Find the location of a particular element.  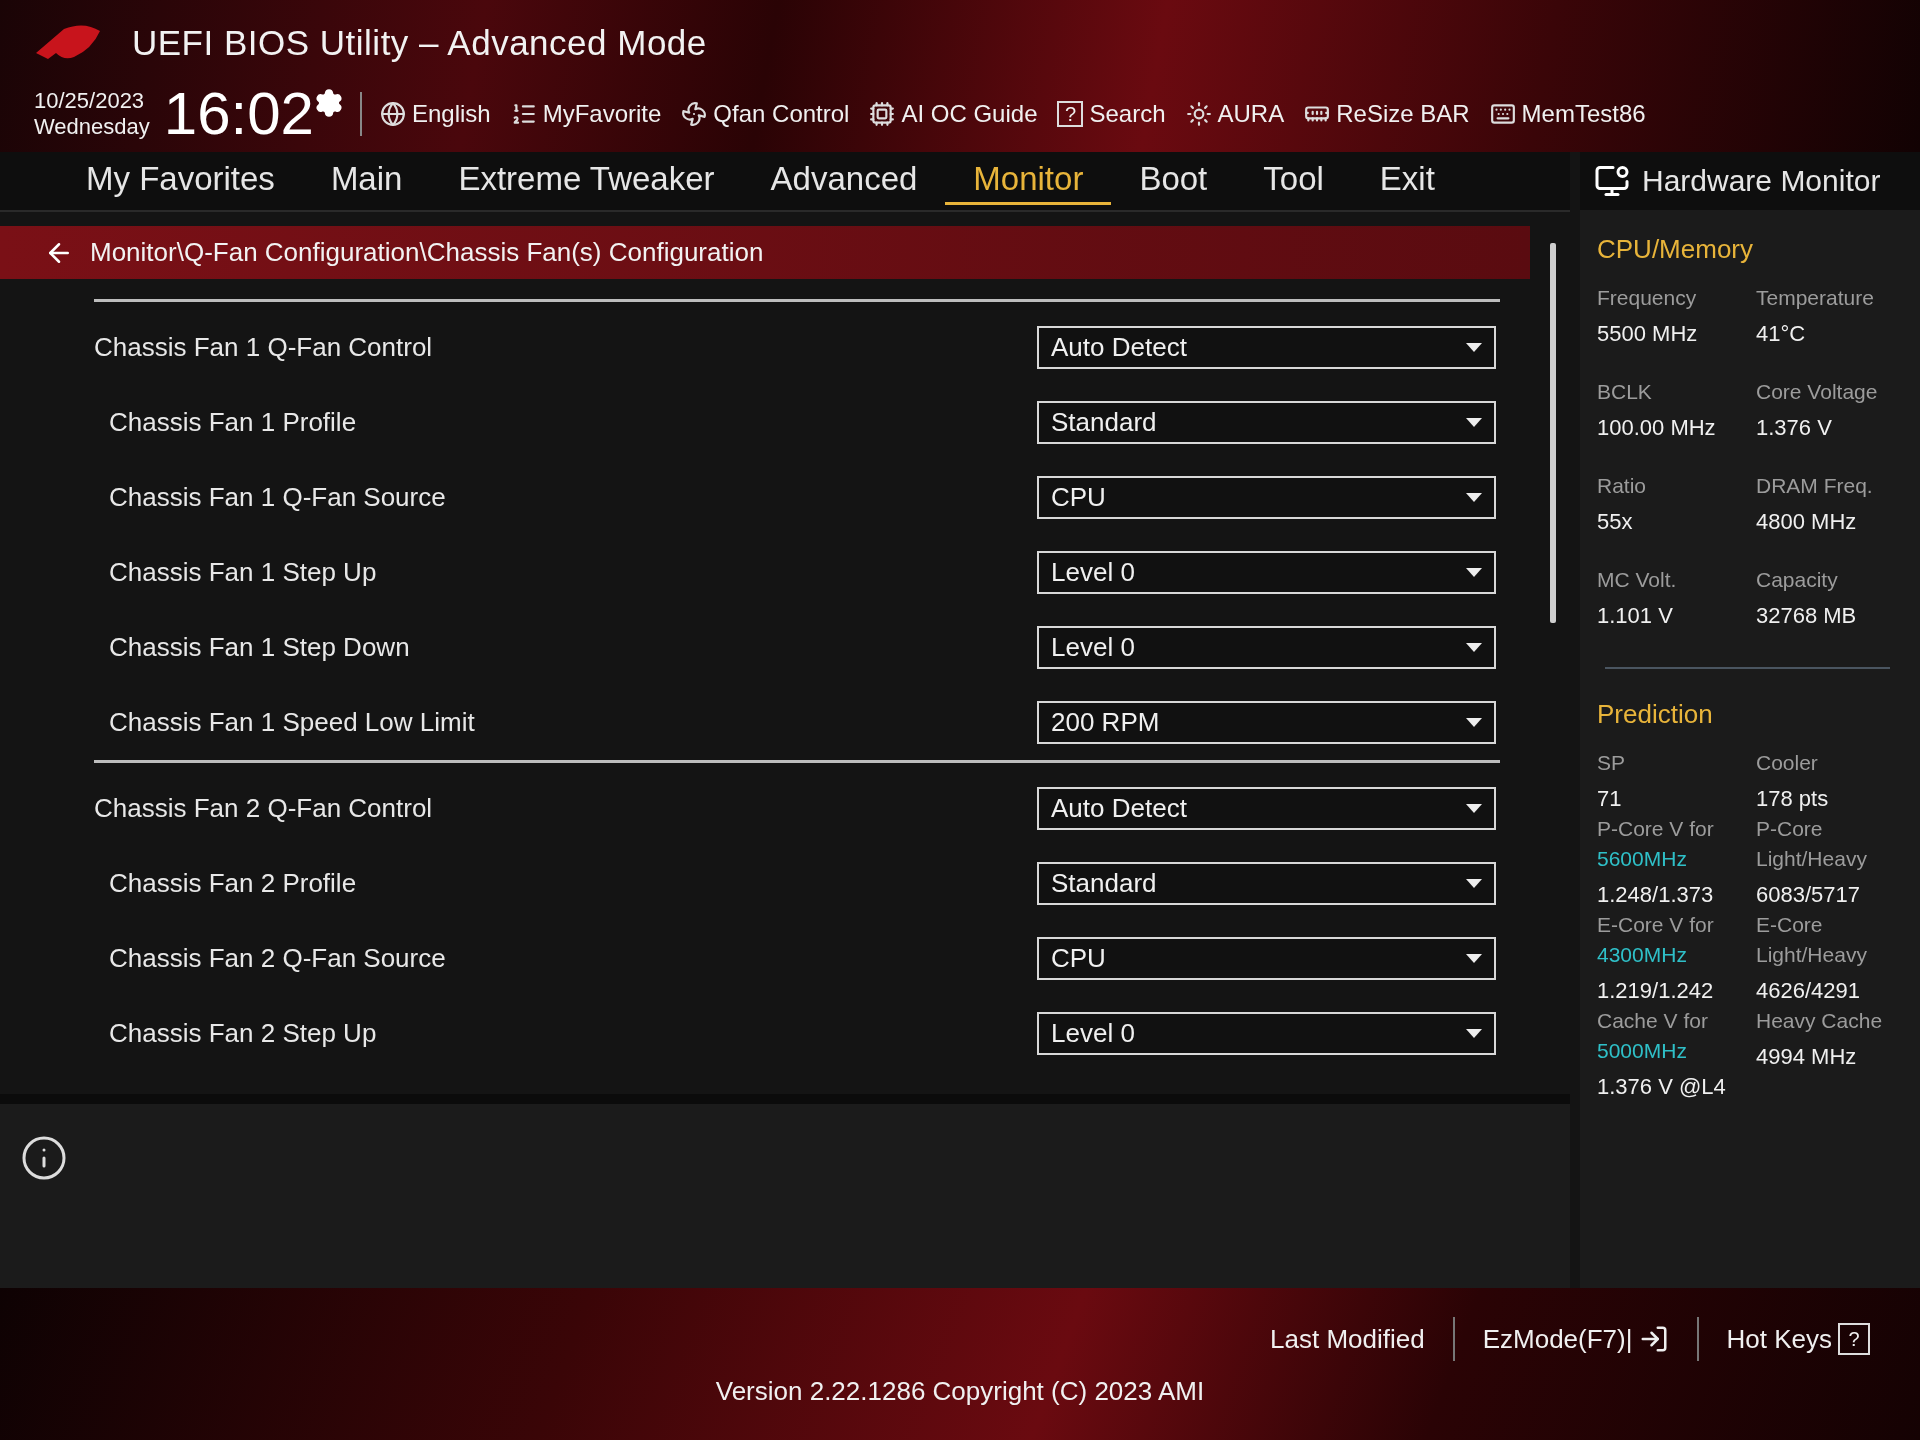

menu-tab: Advanced is located at coordinates (844, 181).